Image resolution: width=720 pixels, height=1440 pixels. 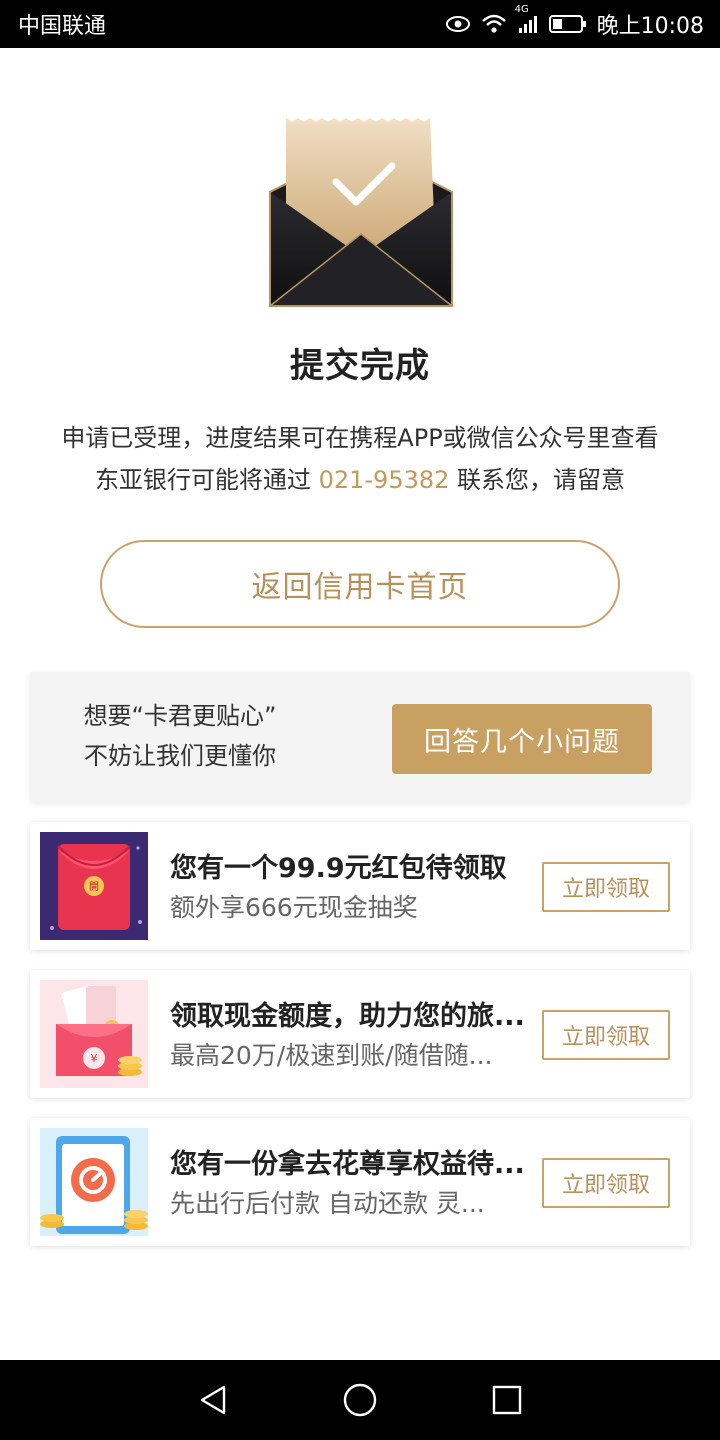 What do you see at coordinates (507, 1400) in the screenshot?
I see `recents-icon` at bounding box center [507, 1400].